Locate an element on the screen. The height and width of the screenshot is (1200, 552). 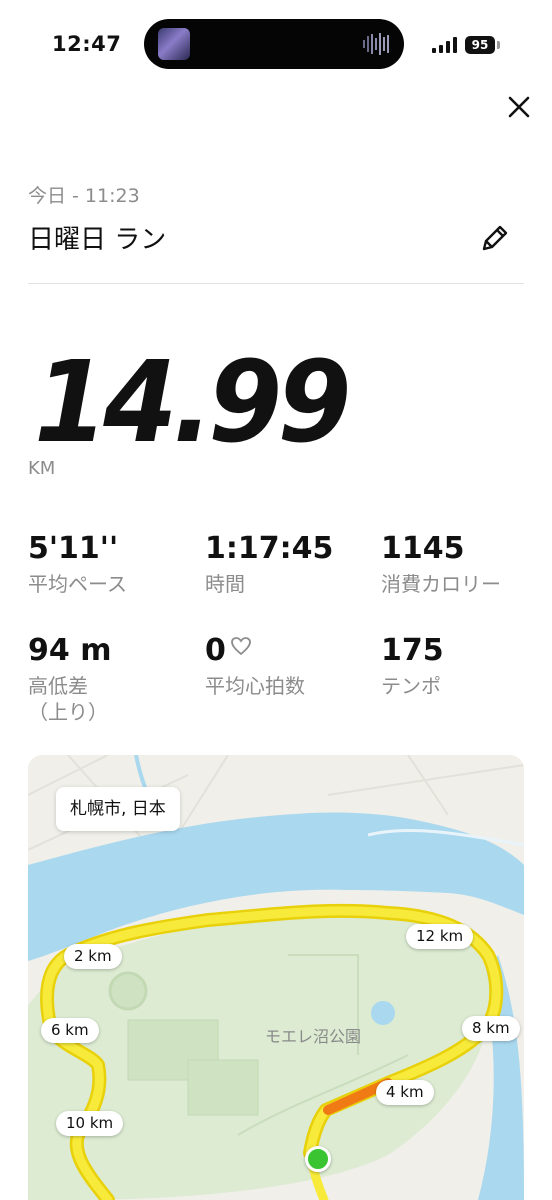
close-icon is located at coordinates (519, 107).